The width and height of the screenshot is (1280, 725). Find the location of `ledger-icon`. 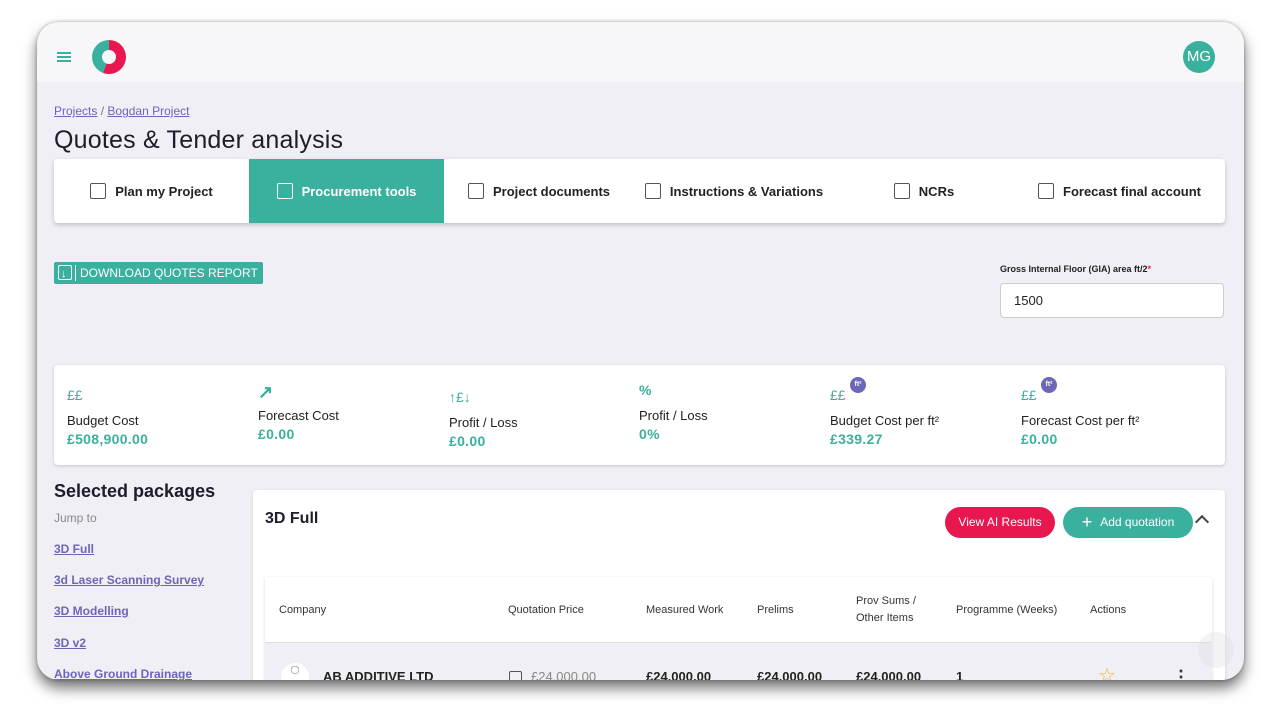

ledger-icon is located at coordinates (1046, 191).